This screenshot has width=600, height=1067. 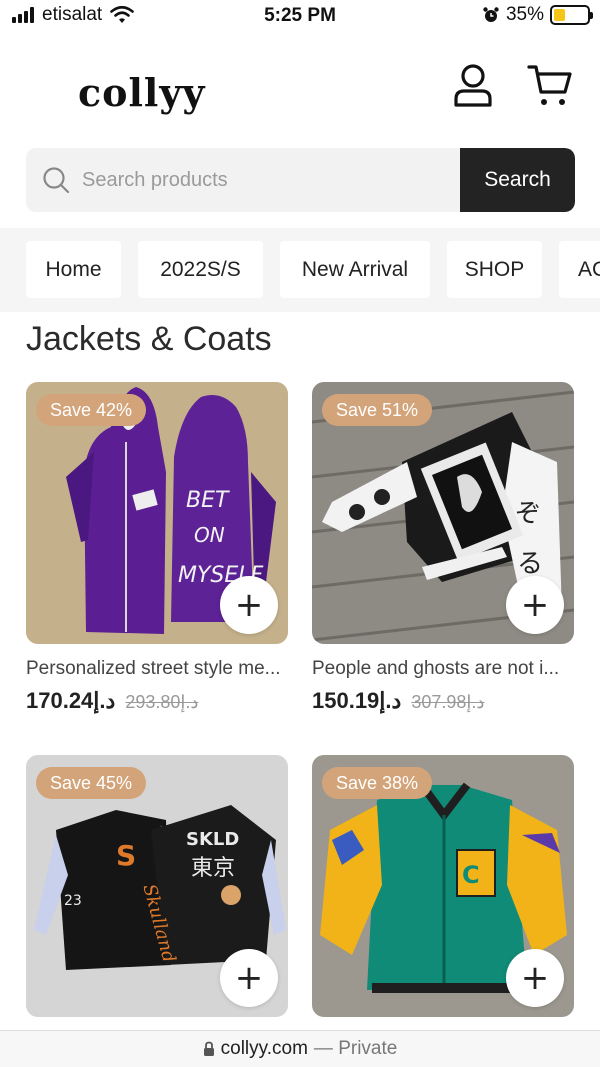 I want to click on status-left: etisalat, so click(x=73, y=15).